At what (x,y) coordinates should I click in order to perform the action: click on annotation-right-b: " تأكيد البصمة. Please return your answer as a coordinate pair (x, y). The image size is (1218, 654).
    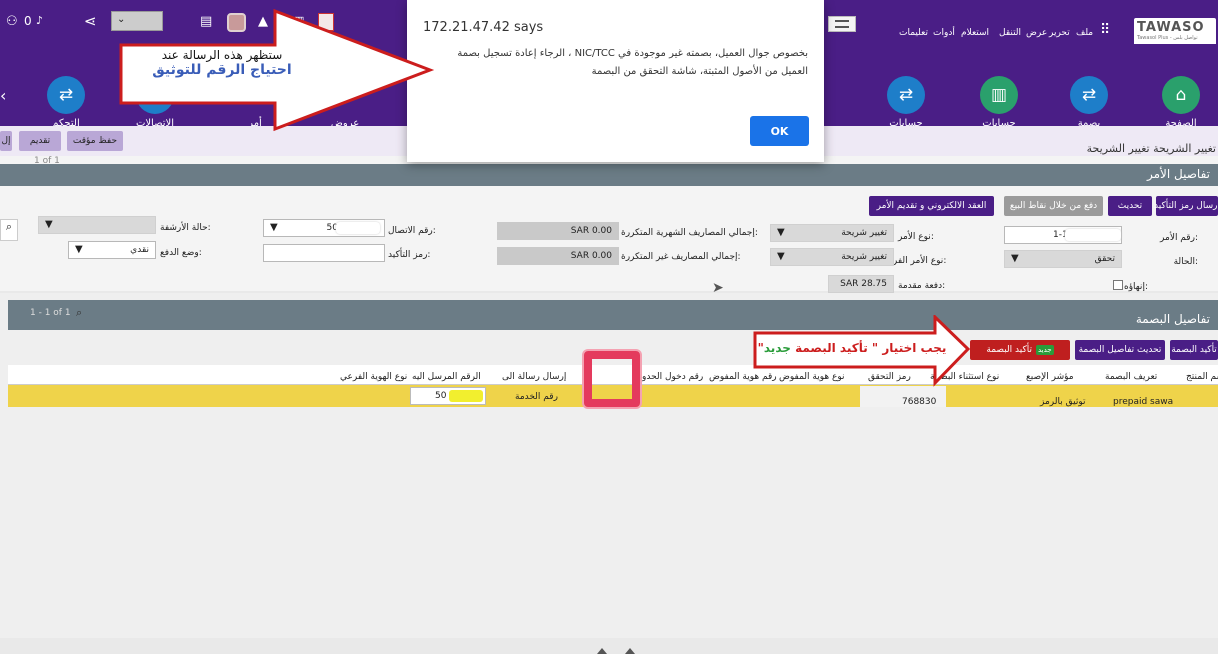
    Looking at the image, I should click on (837, 348).